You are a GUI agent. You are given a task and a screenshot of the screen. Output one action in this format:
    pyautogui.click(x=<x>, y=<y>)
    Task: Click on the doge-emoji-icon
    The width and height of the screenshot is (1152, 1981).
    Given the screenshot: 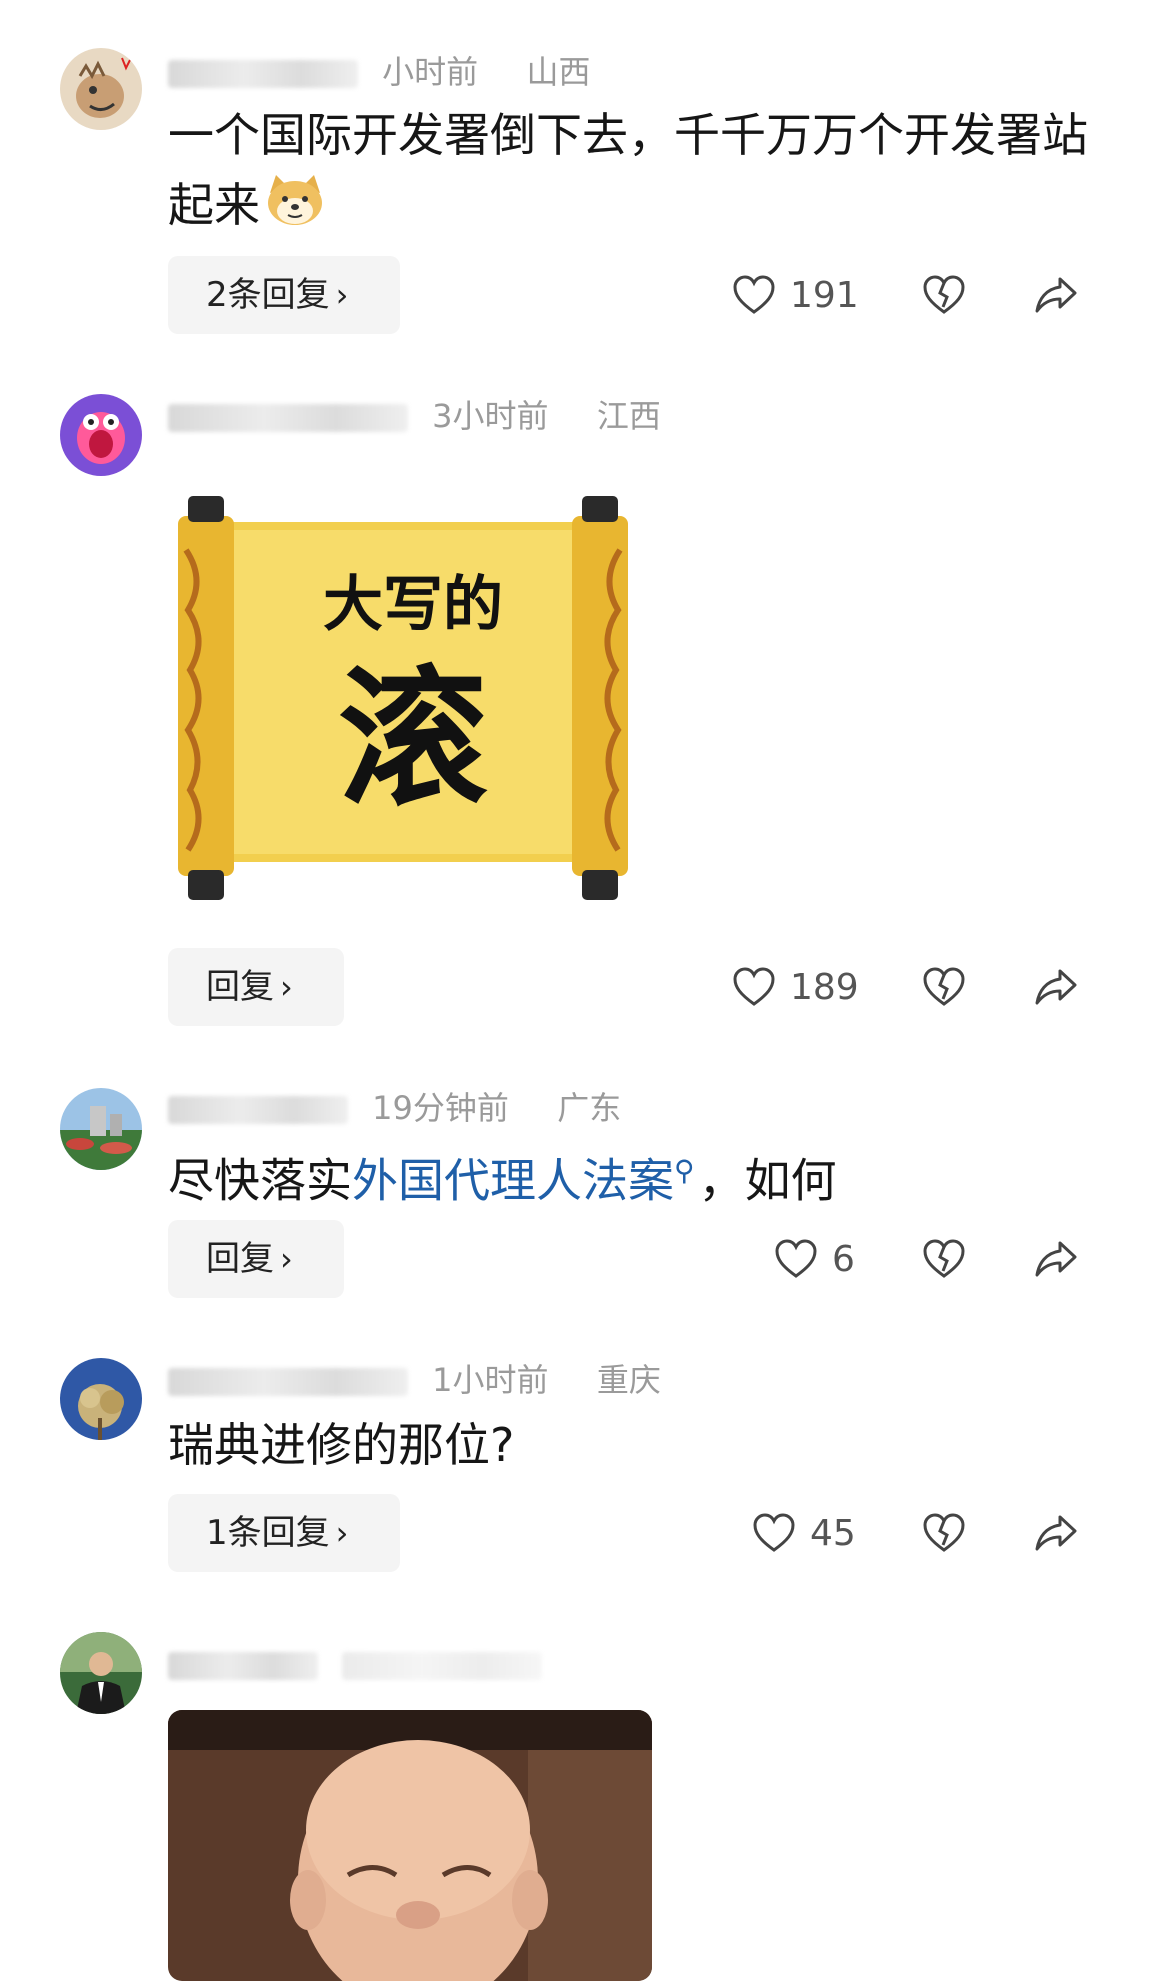 What is the action you would take?
    pyautogui.click(x=295, y=200)
    